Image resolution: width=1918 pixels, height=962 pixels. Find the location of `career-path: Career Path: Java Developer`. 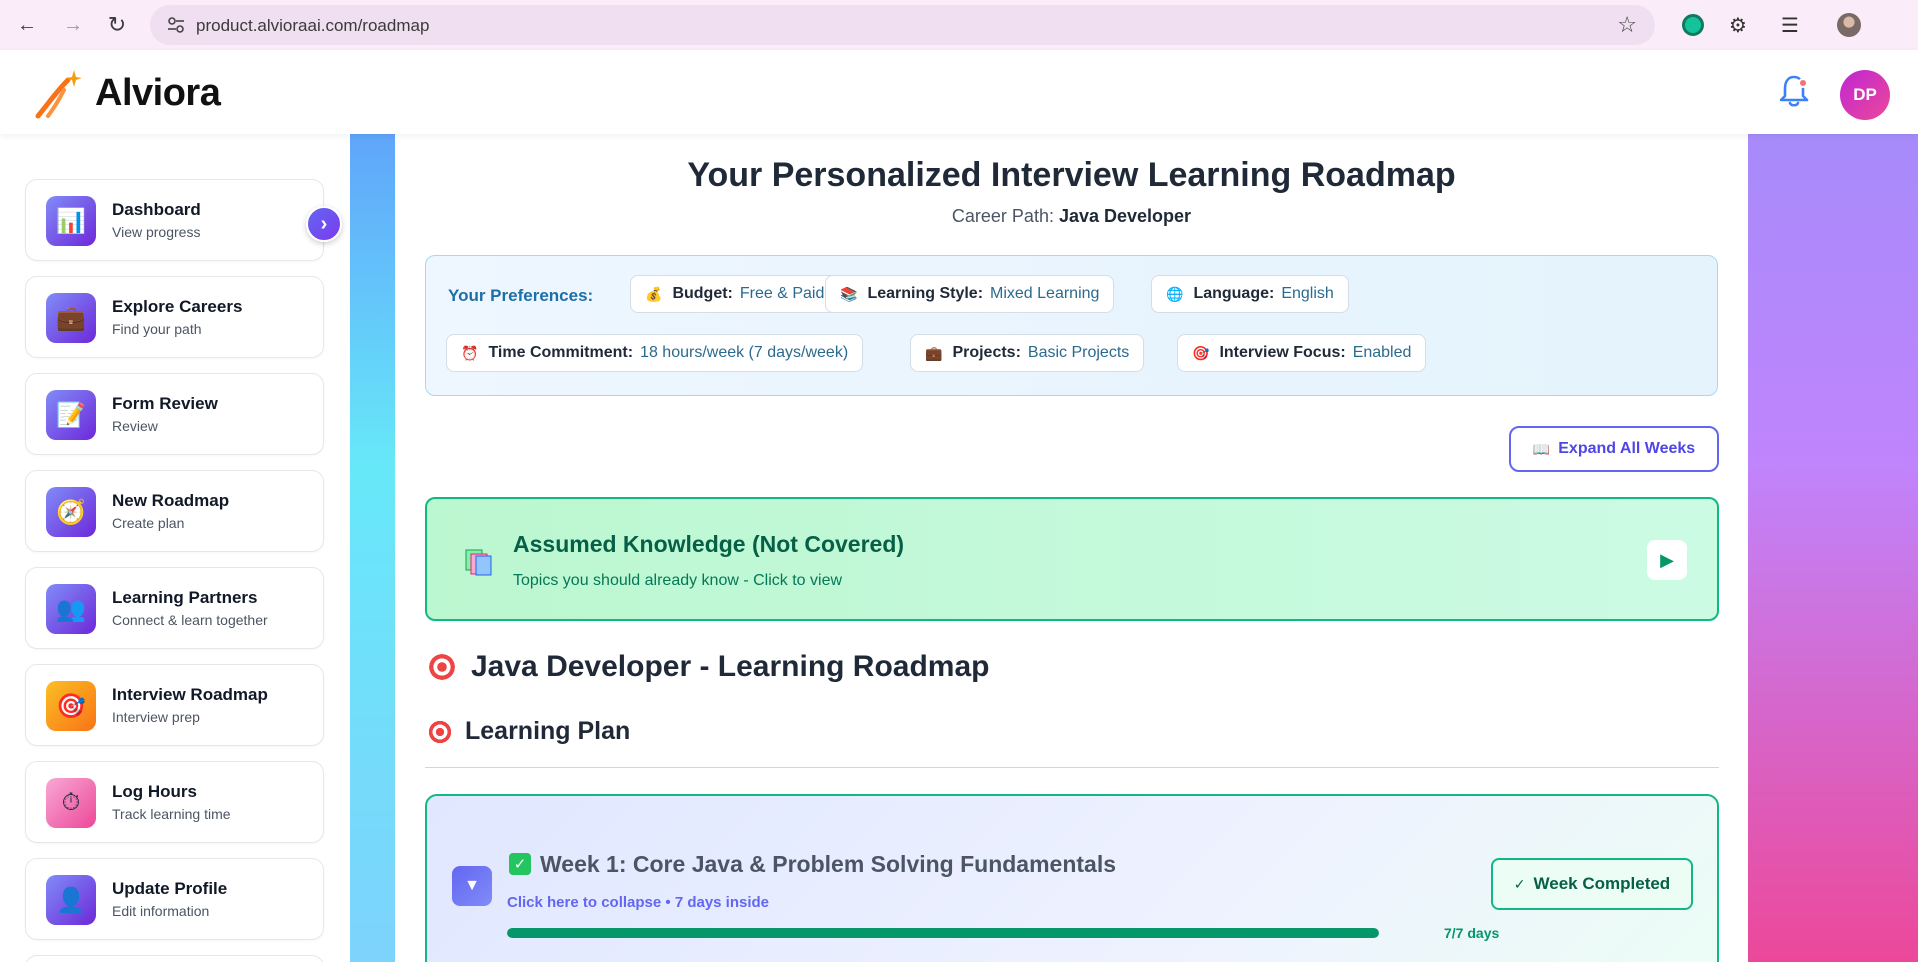

career-path: Career Path: Java Developer is located at coordinates (1071, 216).